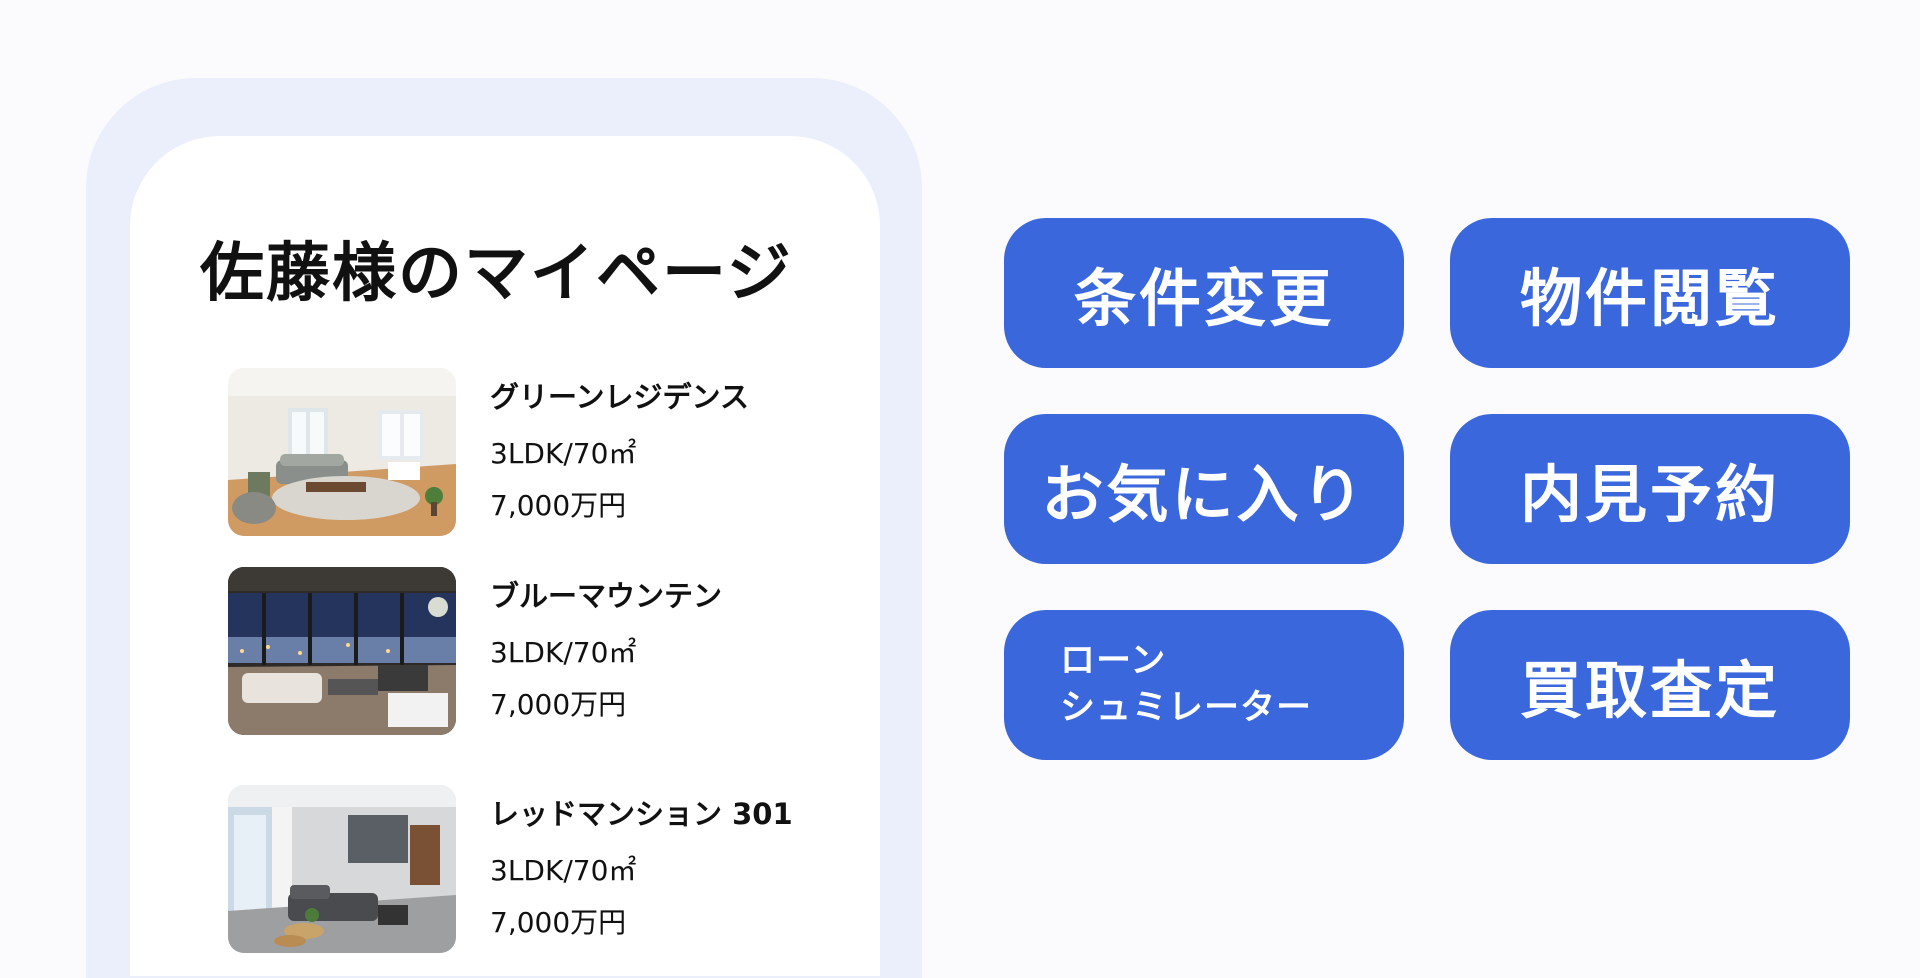 This screenshot has height=978, width=1920. Describe the element at coordinates (619, 397) in the screenshot. I see `listing-name: グリーンレジデンス` at that location.